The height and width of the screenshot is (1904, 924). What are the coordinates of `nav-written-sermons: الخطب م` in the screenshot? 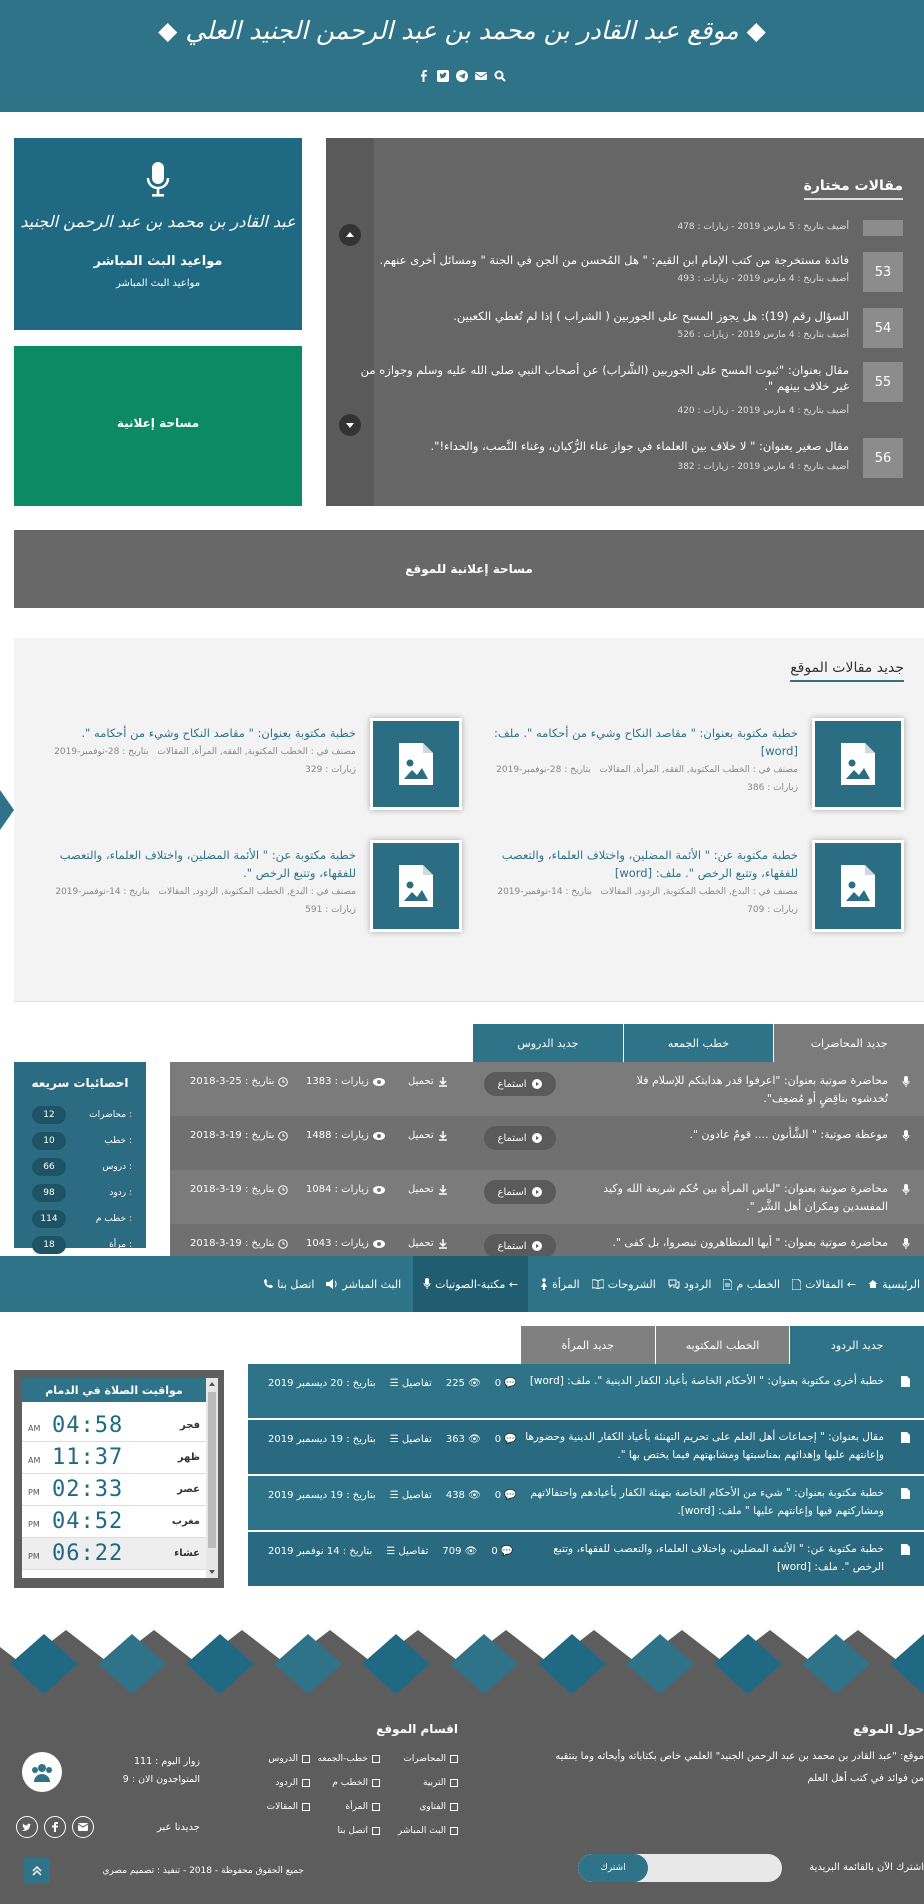 It's located at (751, 1284).